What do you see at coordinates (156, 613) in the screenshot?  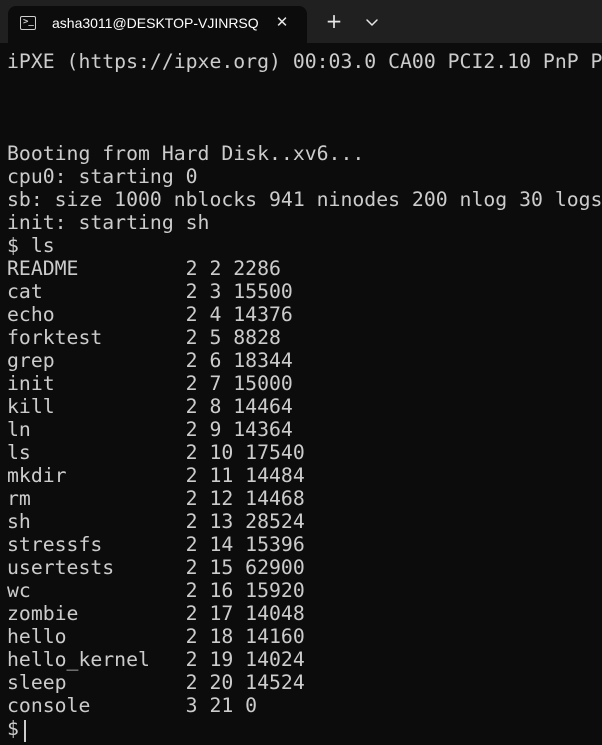 I see `terminal-line: zombie 2 17 14048` at bounding box center [156, 613].